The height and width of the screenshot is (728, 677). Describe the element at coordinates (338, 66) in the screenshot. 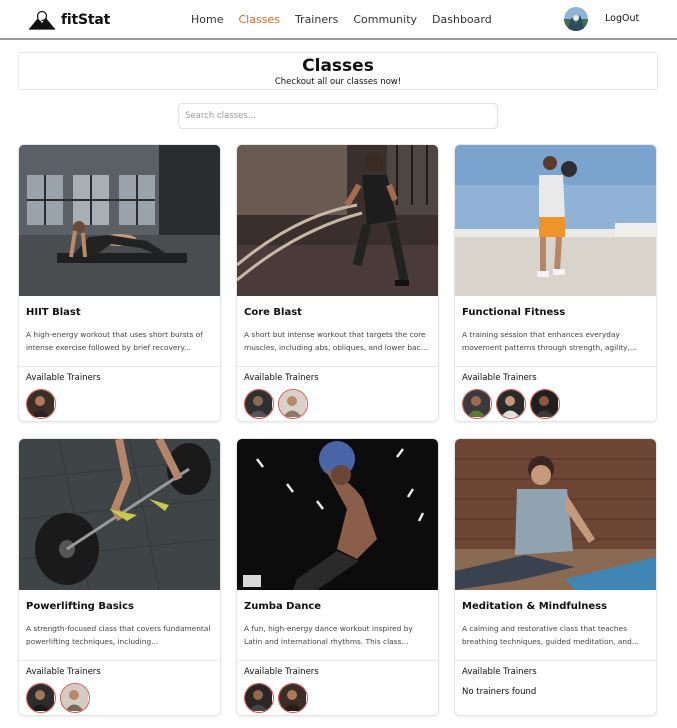

I see `page-title: Classes` at that location.